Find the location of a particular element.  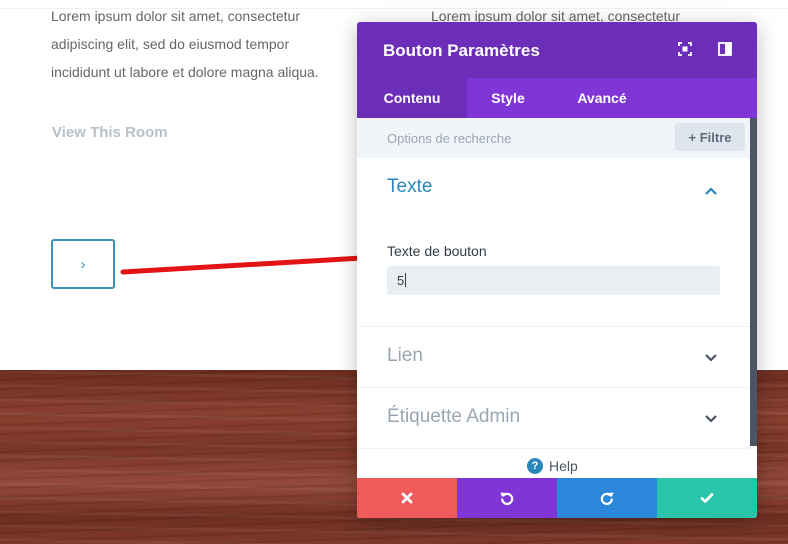

arrow-button: › is located at coordinates (83, 264).